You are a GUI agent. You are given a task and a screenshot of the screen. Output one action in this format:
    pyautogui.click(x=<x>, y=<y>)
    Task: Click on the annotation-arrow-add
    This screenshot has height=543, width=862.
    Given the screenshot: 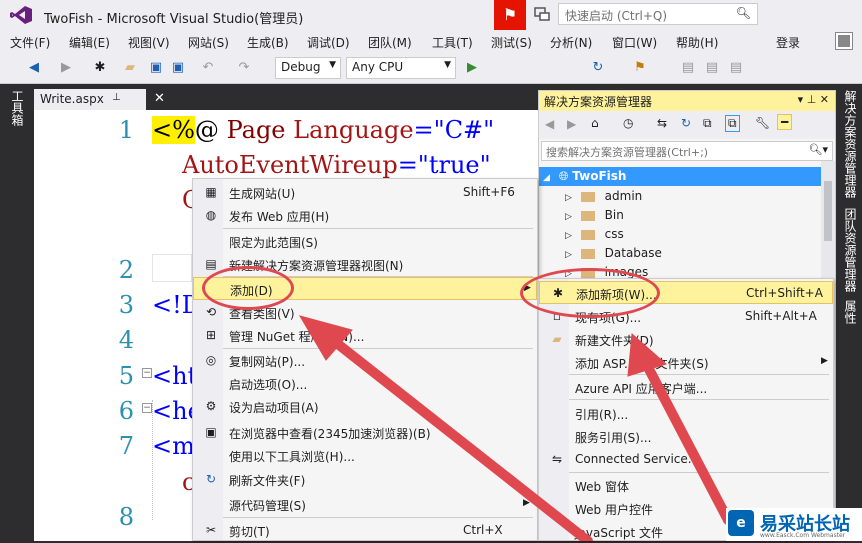 What is the action you would take?
    pyautogui.click(x=454, y=433)
    